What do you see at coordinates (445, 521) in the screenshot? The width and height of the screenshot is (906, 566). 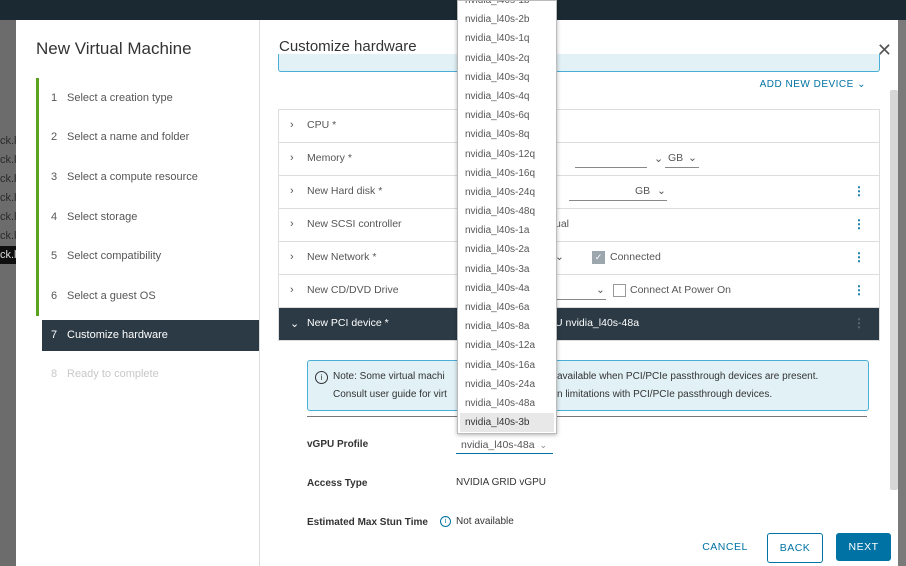 I see `info-icon: i` at bounding box center [445, 521].